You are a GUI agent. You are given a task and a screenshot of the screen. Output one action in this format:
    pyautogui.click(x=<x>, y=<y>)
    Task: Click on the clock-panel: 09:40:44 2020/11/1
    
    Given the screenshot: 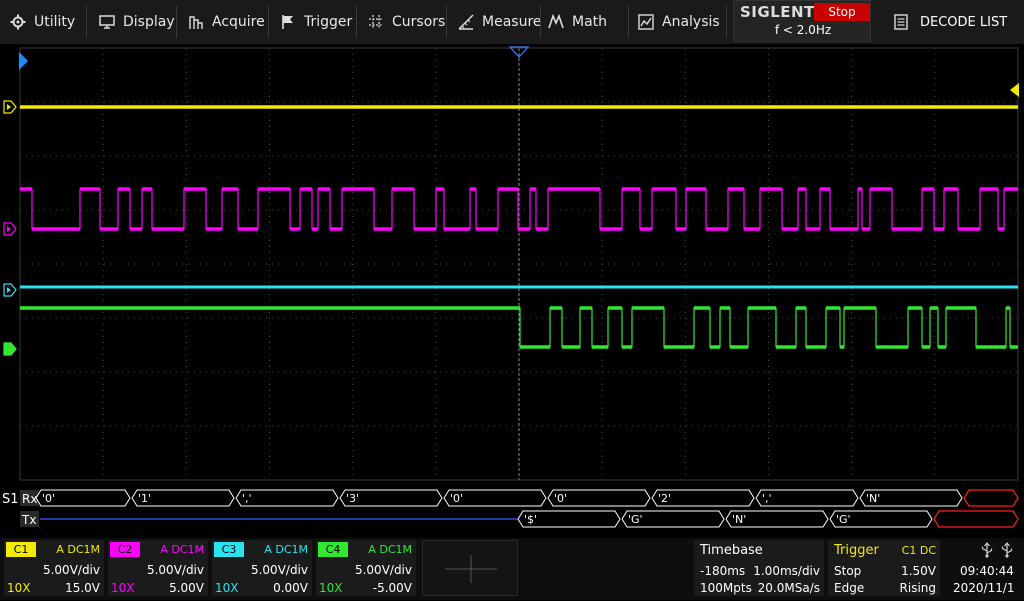 What is the action you would take?
    pyautogui.click(x=984, y=568)
    